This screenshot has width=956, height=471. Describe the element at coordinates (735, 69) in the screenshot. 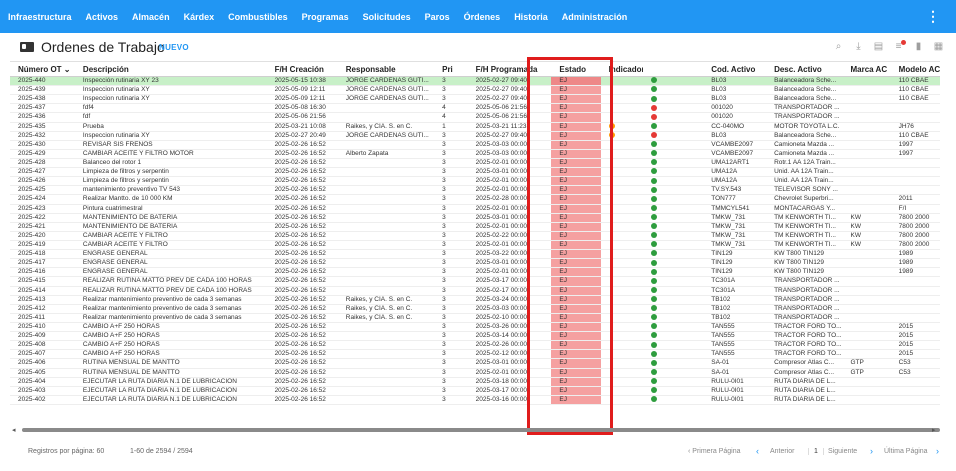

I see `col-header-cod-activo: Cod. Activo` at that location.